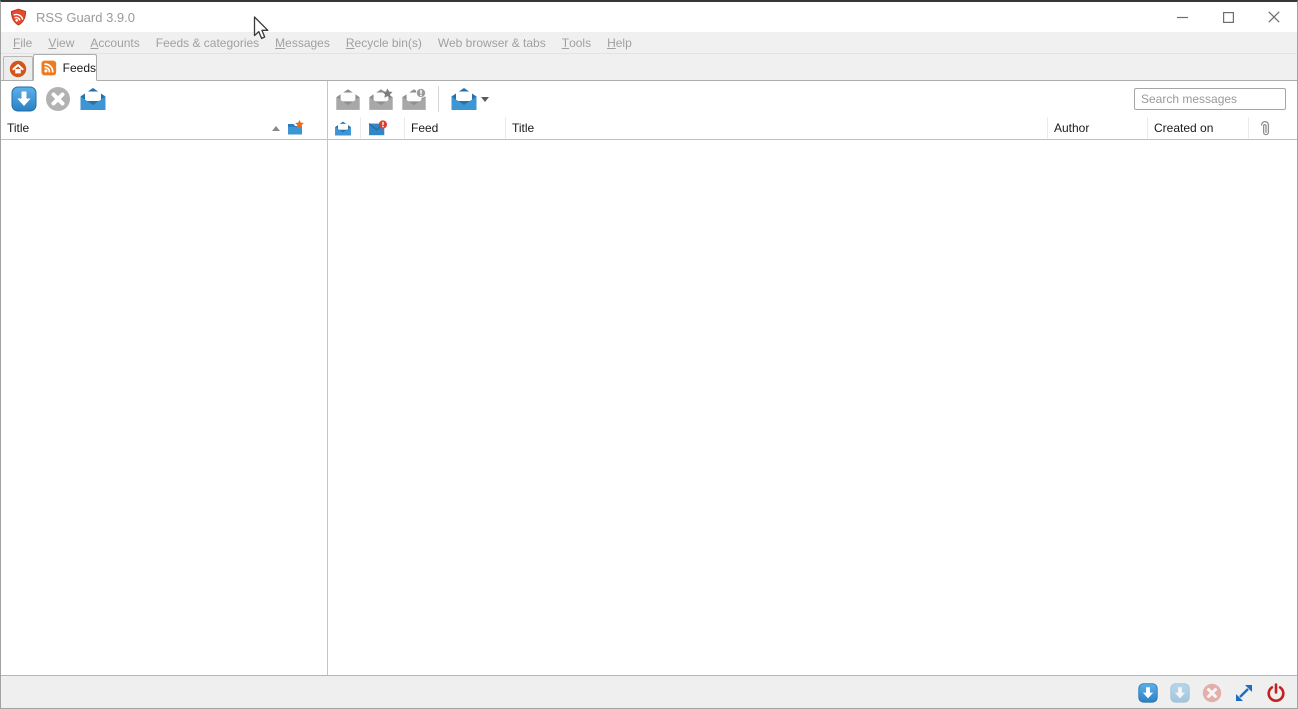 This screenshot has width=1298, height=709. I want to click on mark-feed-read-icon, so click(93, 99).